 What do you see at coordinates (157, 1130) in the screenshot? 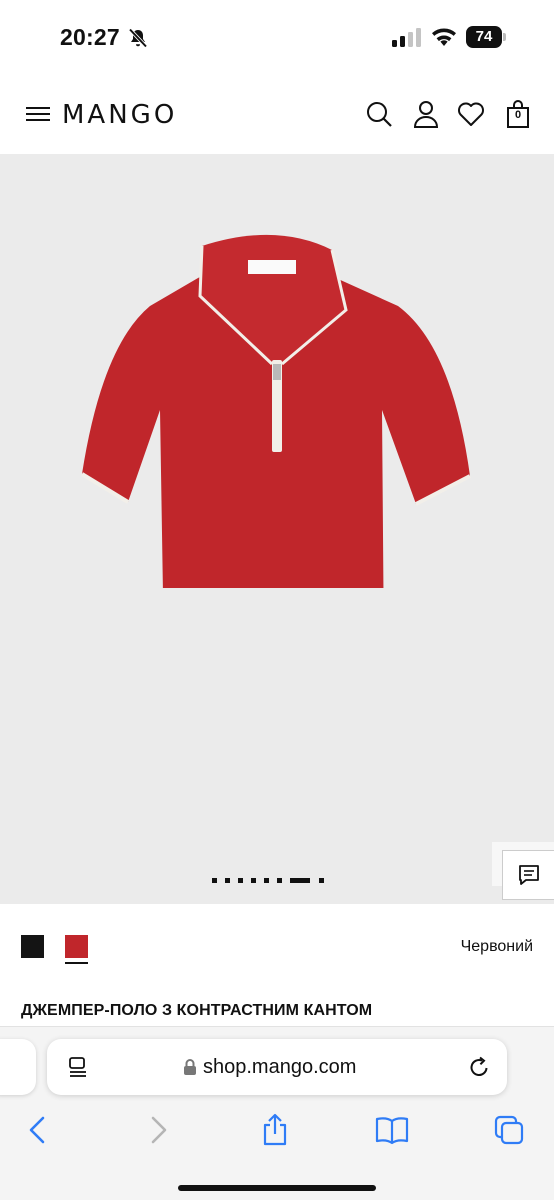
I see `forward-icon` at bounding box center [157, 1130].